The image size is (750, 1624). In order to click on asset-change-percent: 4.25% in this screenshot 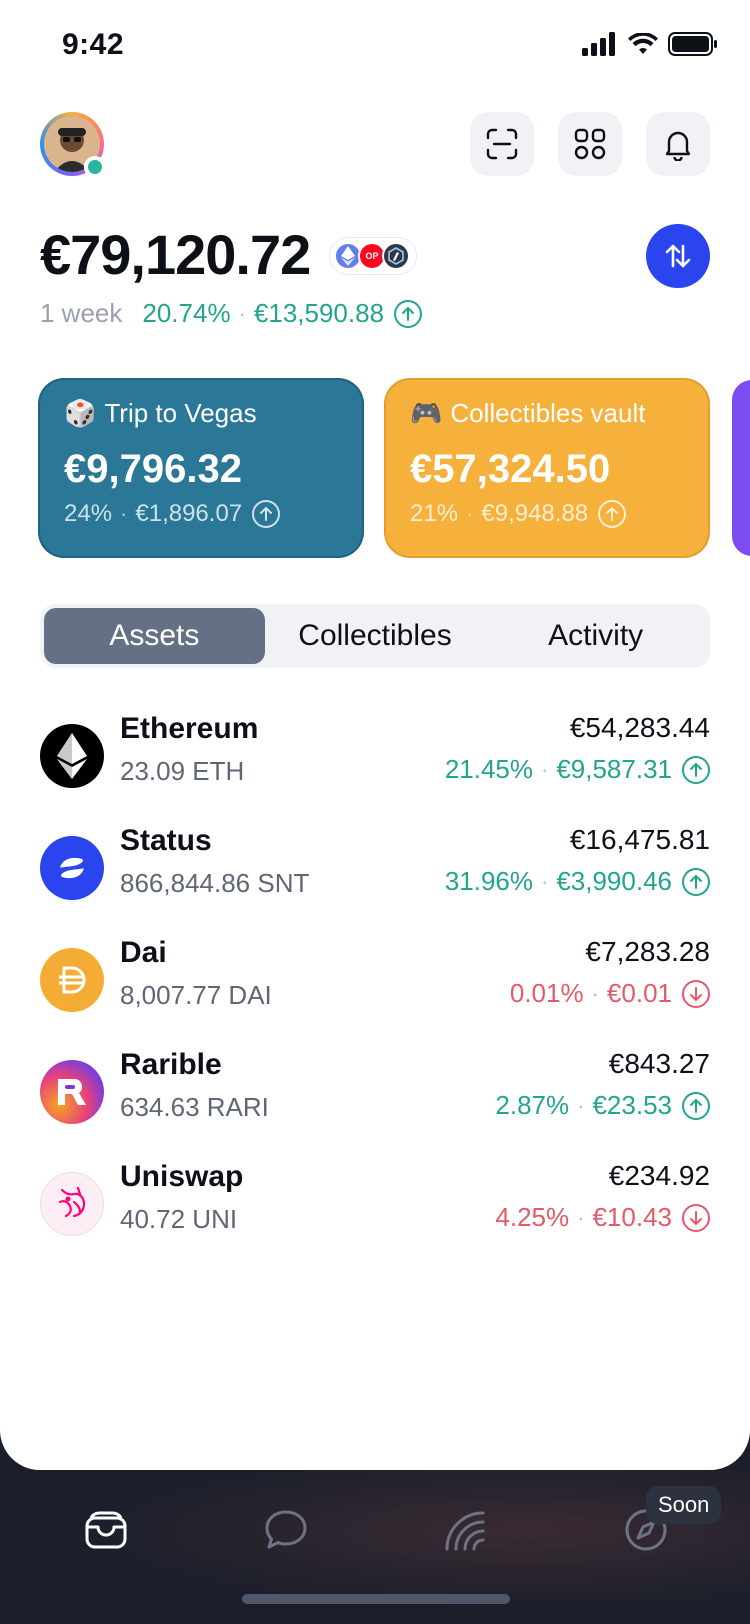, I will do `click(532, 1217)`.